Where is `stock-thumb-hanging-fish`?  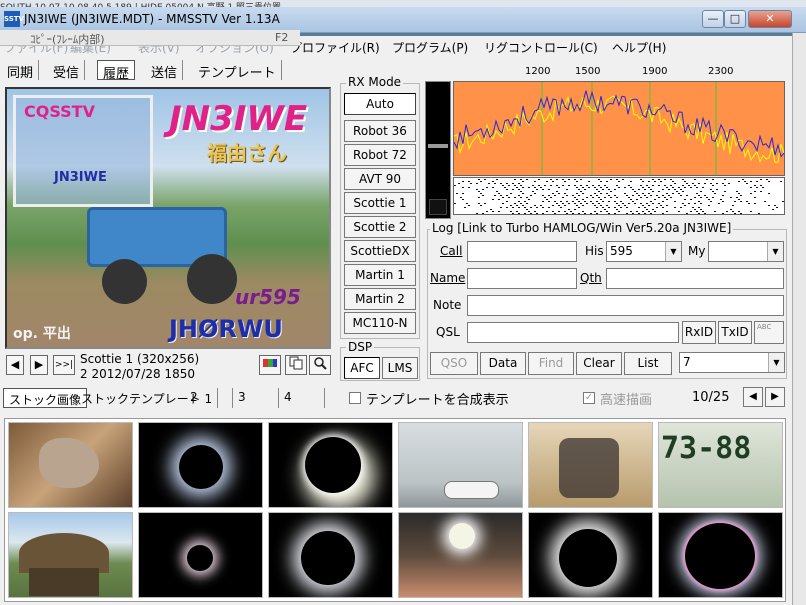
stock-thumb-hanging-fish is located at coordinates (70, 465).